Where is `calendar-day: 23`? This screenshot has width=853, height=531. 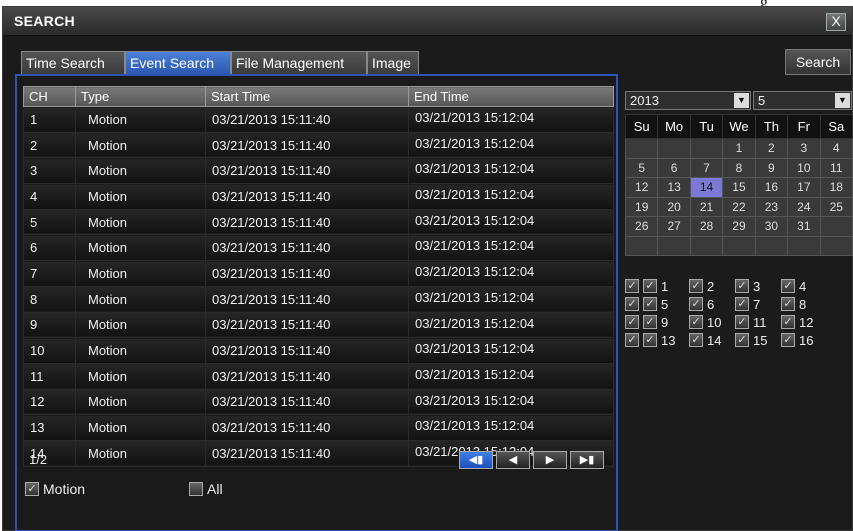
calendar-day: 23 is located at coordinates (771, 206).